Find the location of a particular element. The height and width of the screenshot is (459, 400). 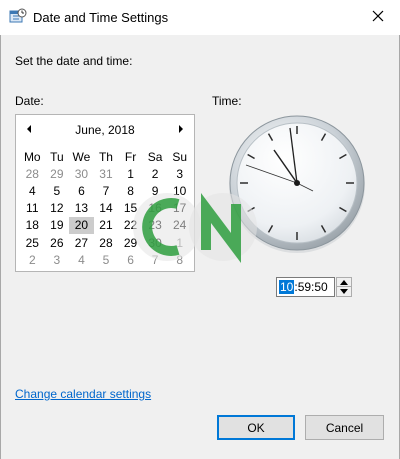

calendar-clock-icon is located at coordinates (18, 16).